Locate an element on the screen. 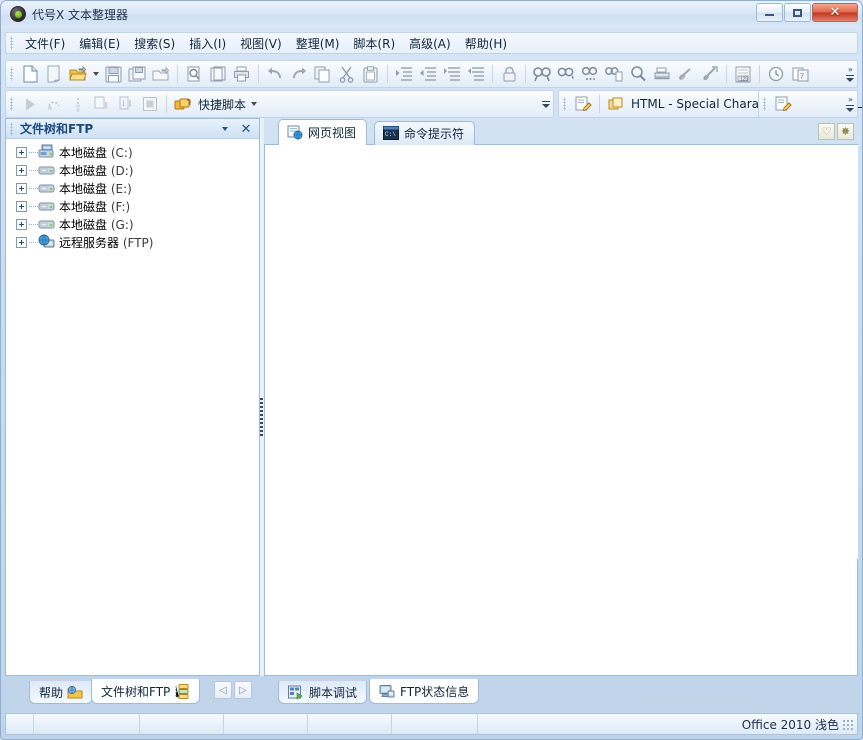  toggle-bookmark-icon: I is located at coordinates (126, 104).